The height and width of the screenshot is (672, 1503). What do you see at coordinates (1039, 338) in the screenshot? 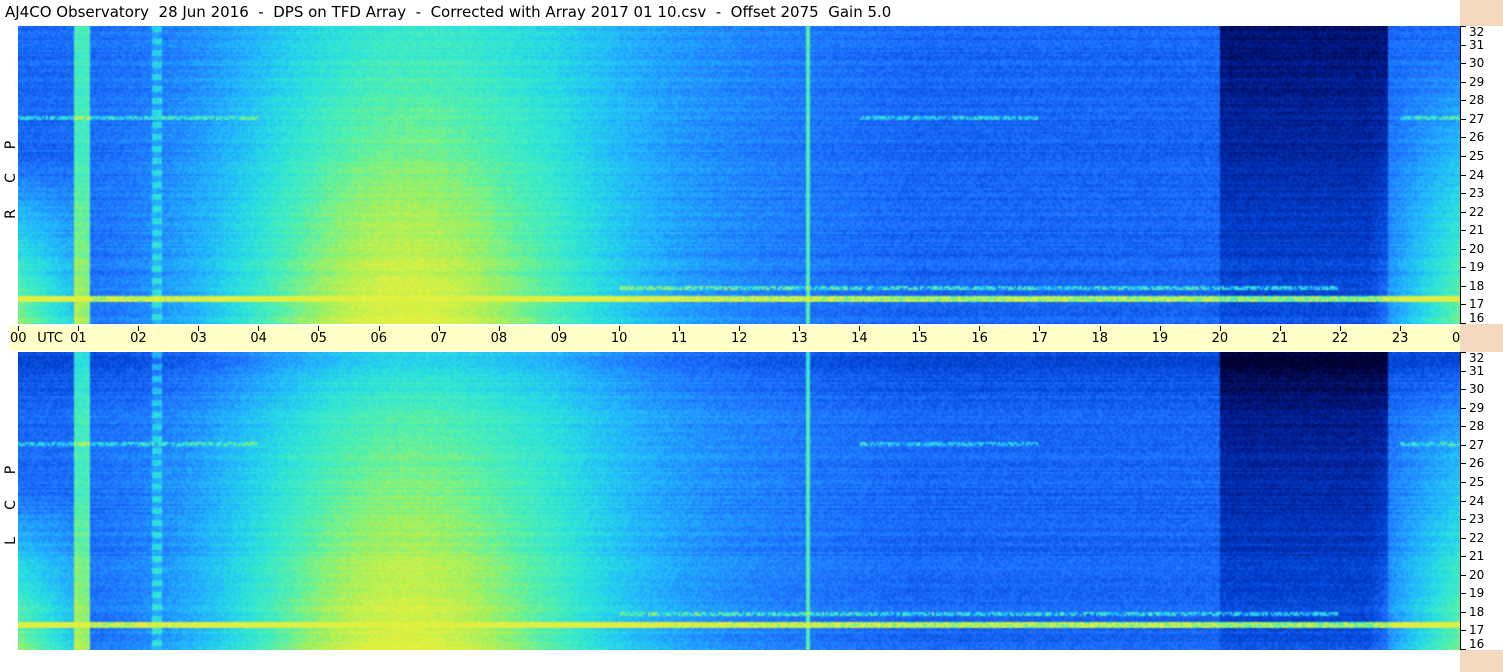
I see `time-tick-label: 17` at bounding box center [1039, 338].